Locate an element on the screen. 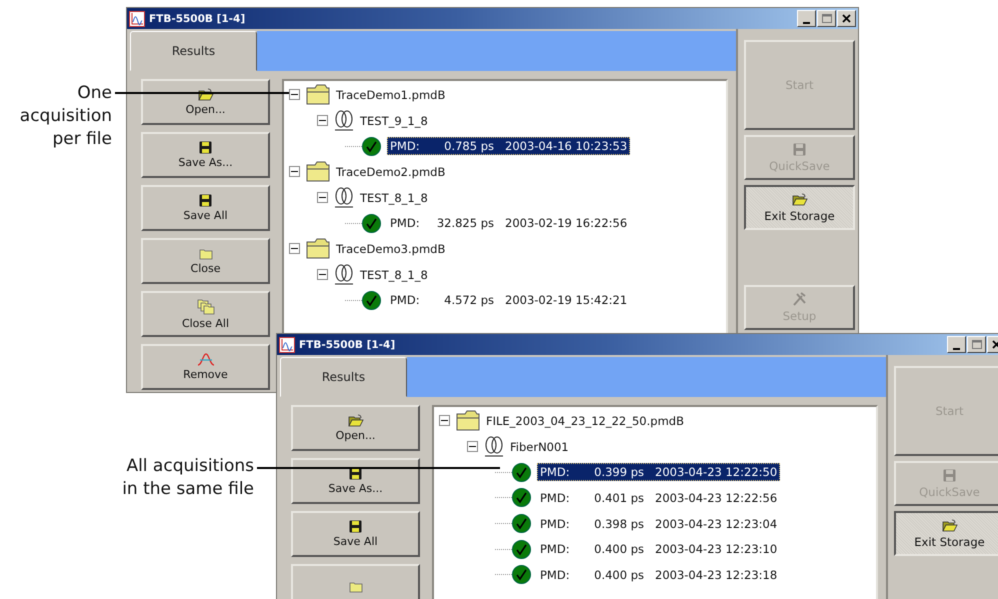 The width and height of the screenshot is (998, 599). measurement-result: PMD: 0.398 ps 2003-04-23 12:23:04 is located at coordinates (658, 523).